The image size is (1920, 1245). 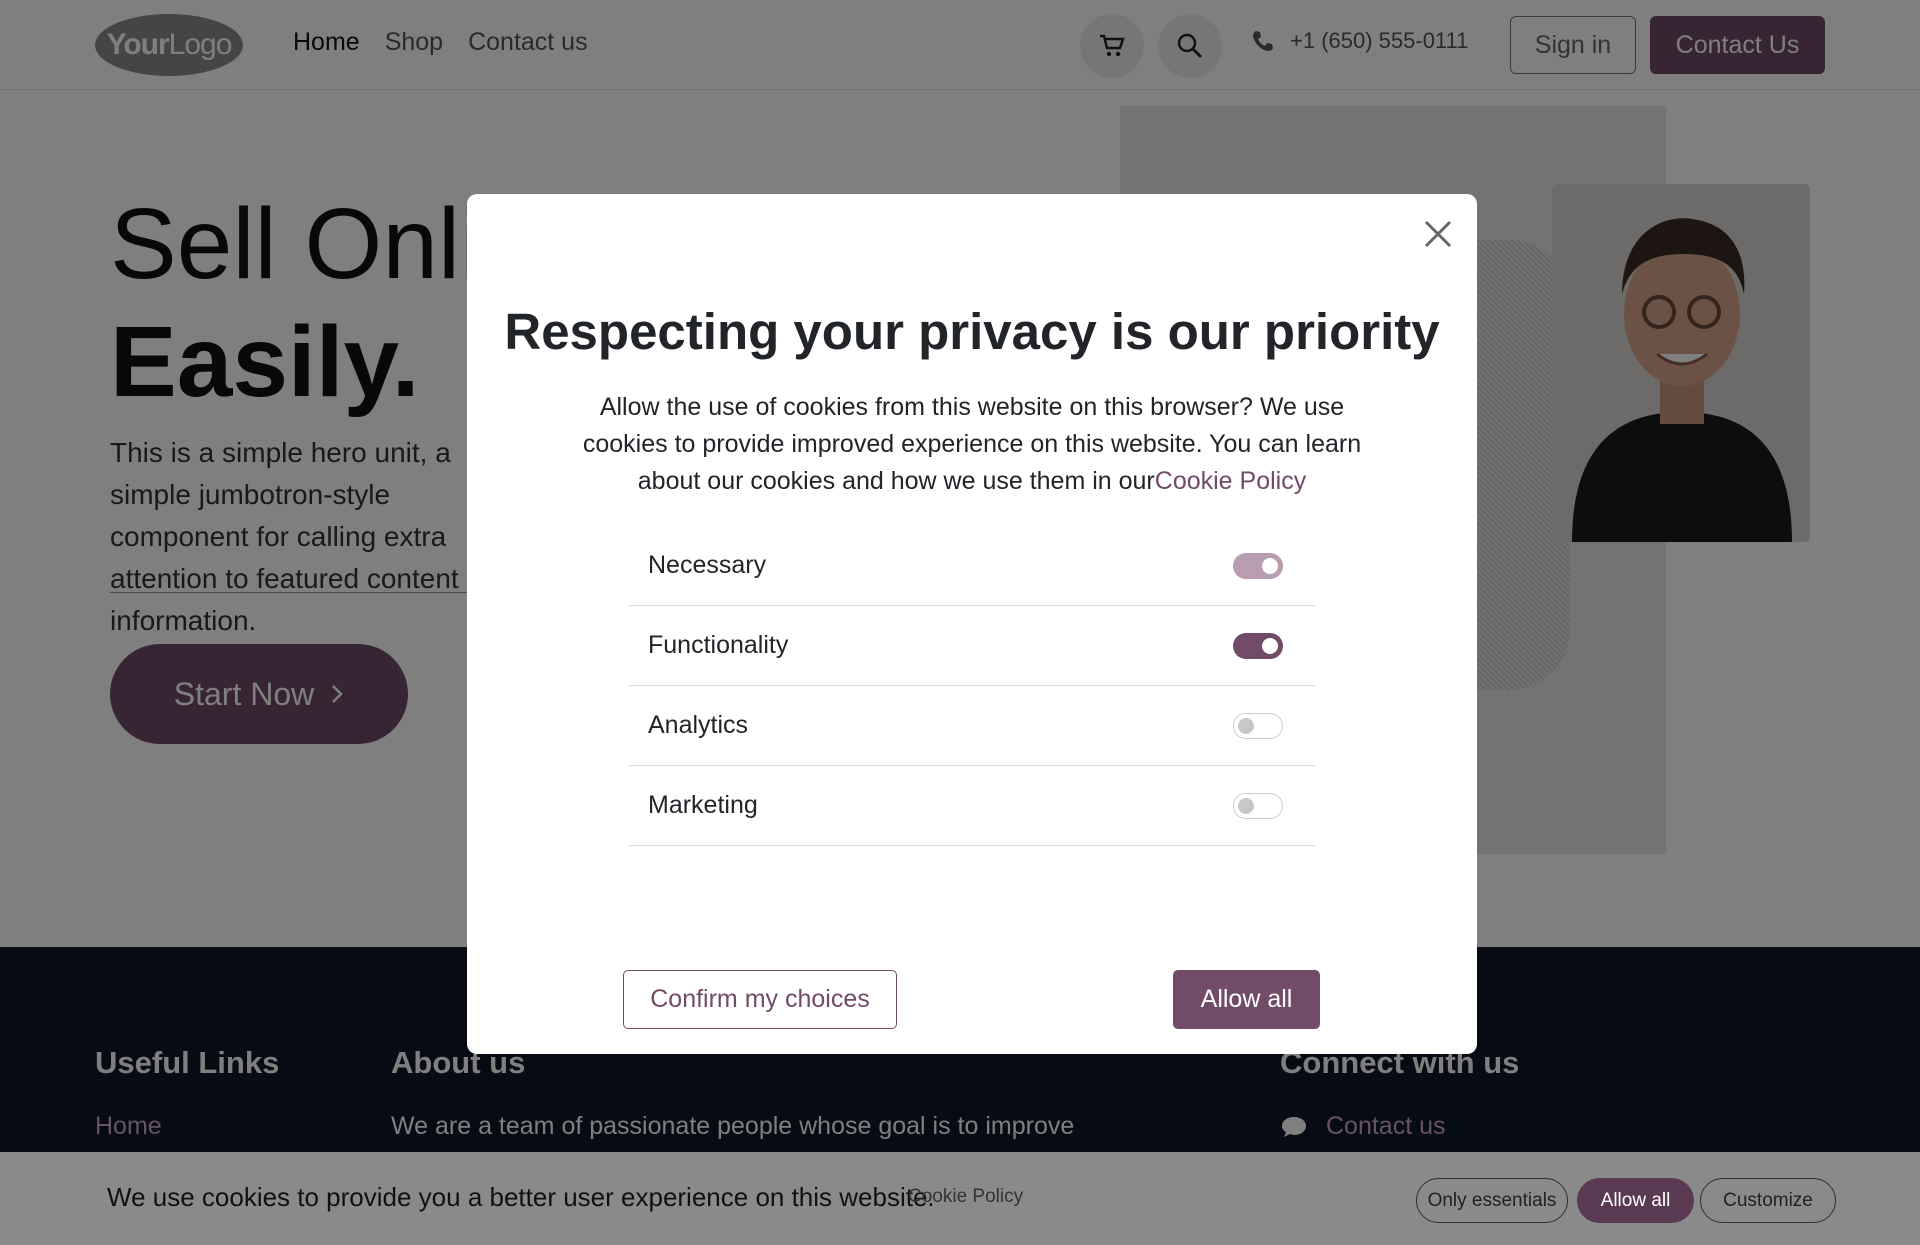 I want to click on close-icon, so click(x=1438, y=234).